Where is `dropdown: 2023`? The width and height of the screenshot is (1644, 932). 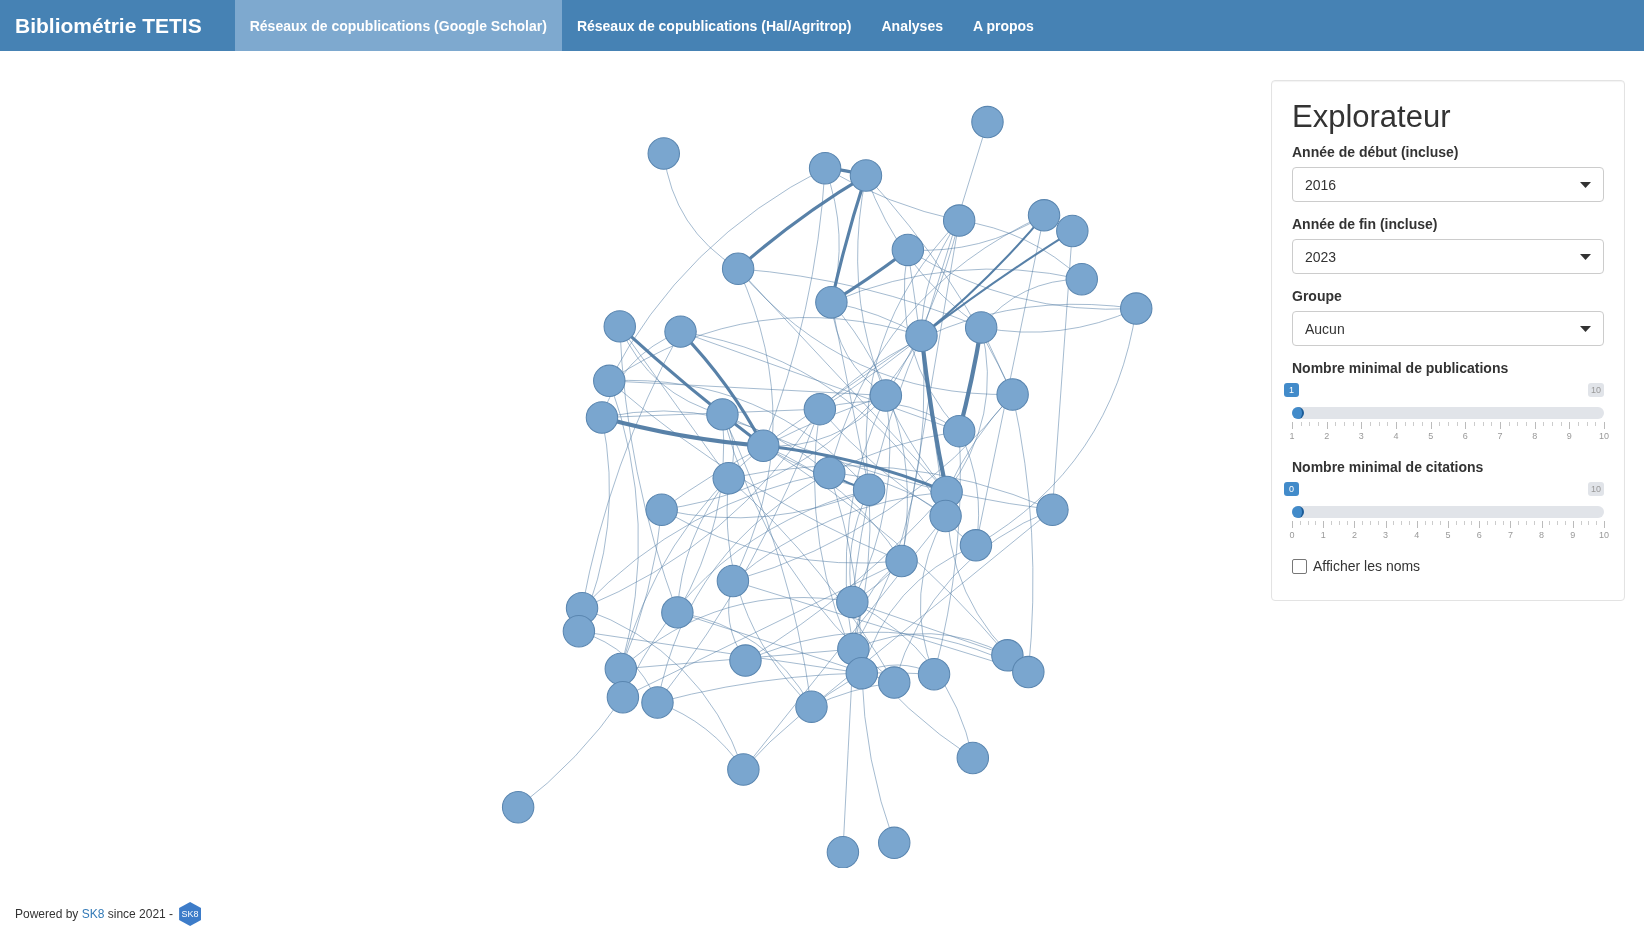 dropdown: 2023 is located at coordinates (1448, 257).